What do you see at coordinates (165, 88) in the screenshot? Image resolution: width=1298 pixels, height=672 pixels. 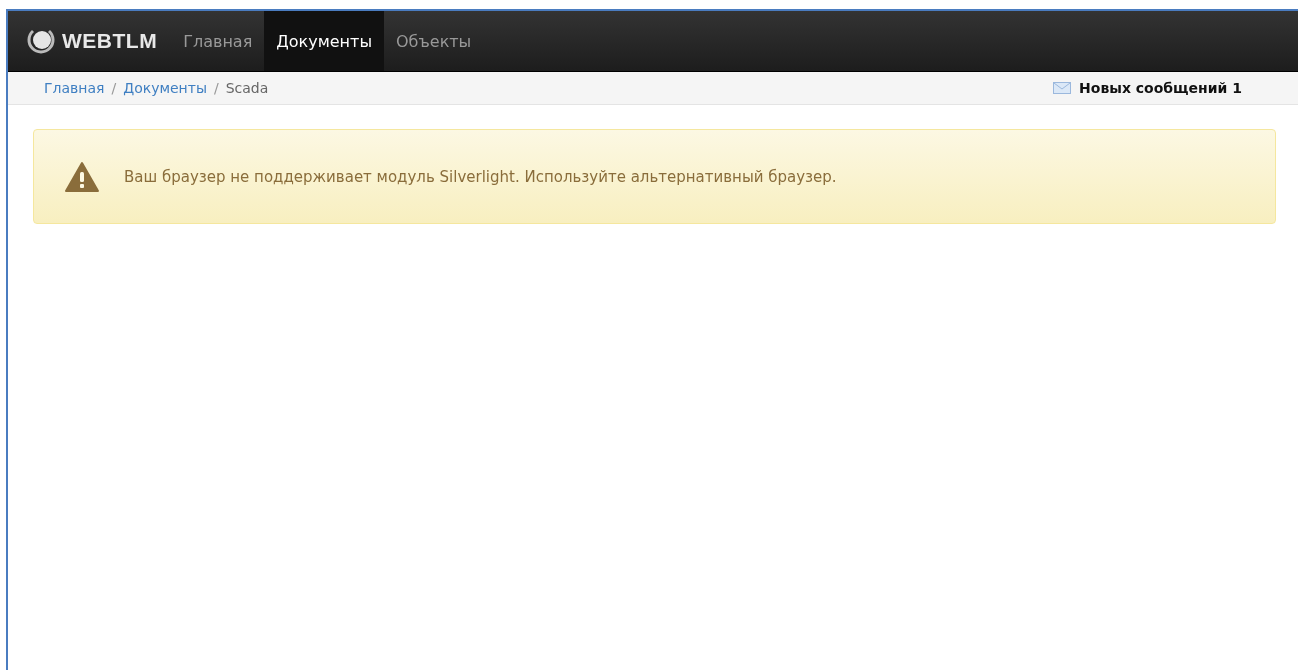 I see `breadcrumb-link: Документы` at bounding box center [165, 88].